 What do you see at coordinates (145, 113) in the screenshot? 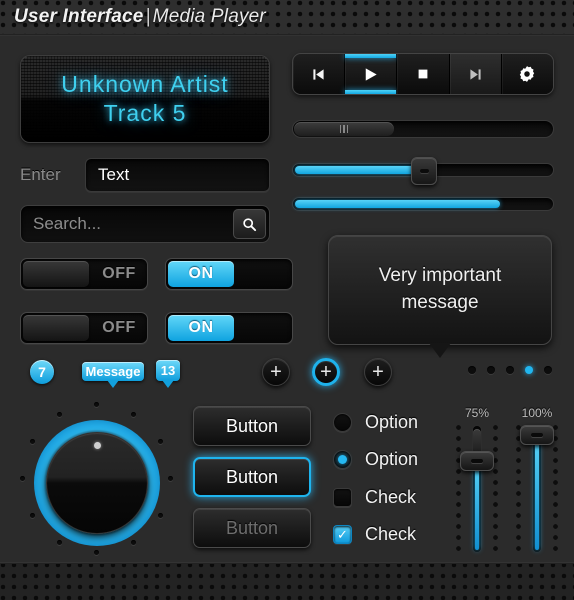
I see `lcd-track-line: Track 5` at bounding box center [145, 113].